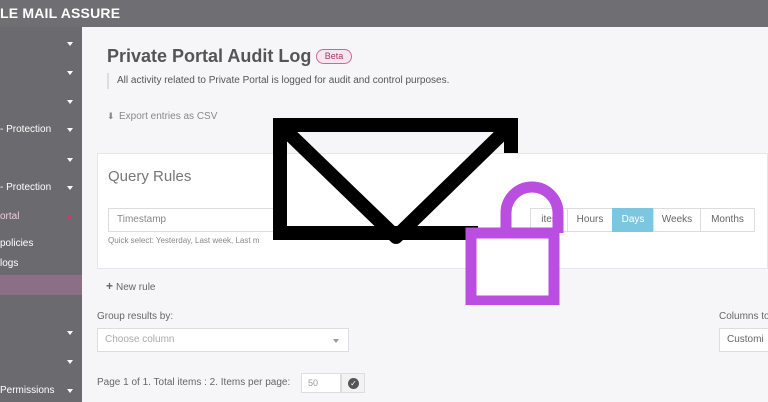 The height and width of the screenshot is (402, 768). I want to click on sidebar-subitem-policies: policies, so click(41, 245).